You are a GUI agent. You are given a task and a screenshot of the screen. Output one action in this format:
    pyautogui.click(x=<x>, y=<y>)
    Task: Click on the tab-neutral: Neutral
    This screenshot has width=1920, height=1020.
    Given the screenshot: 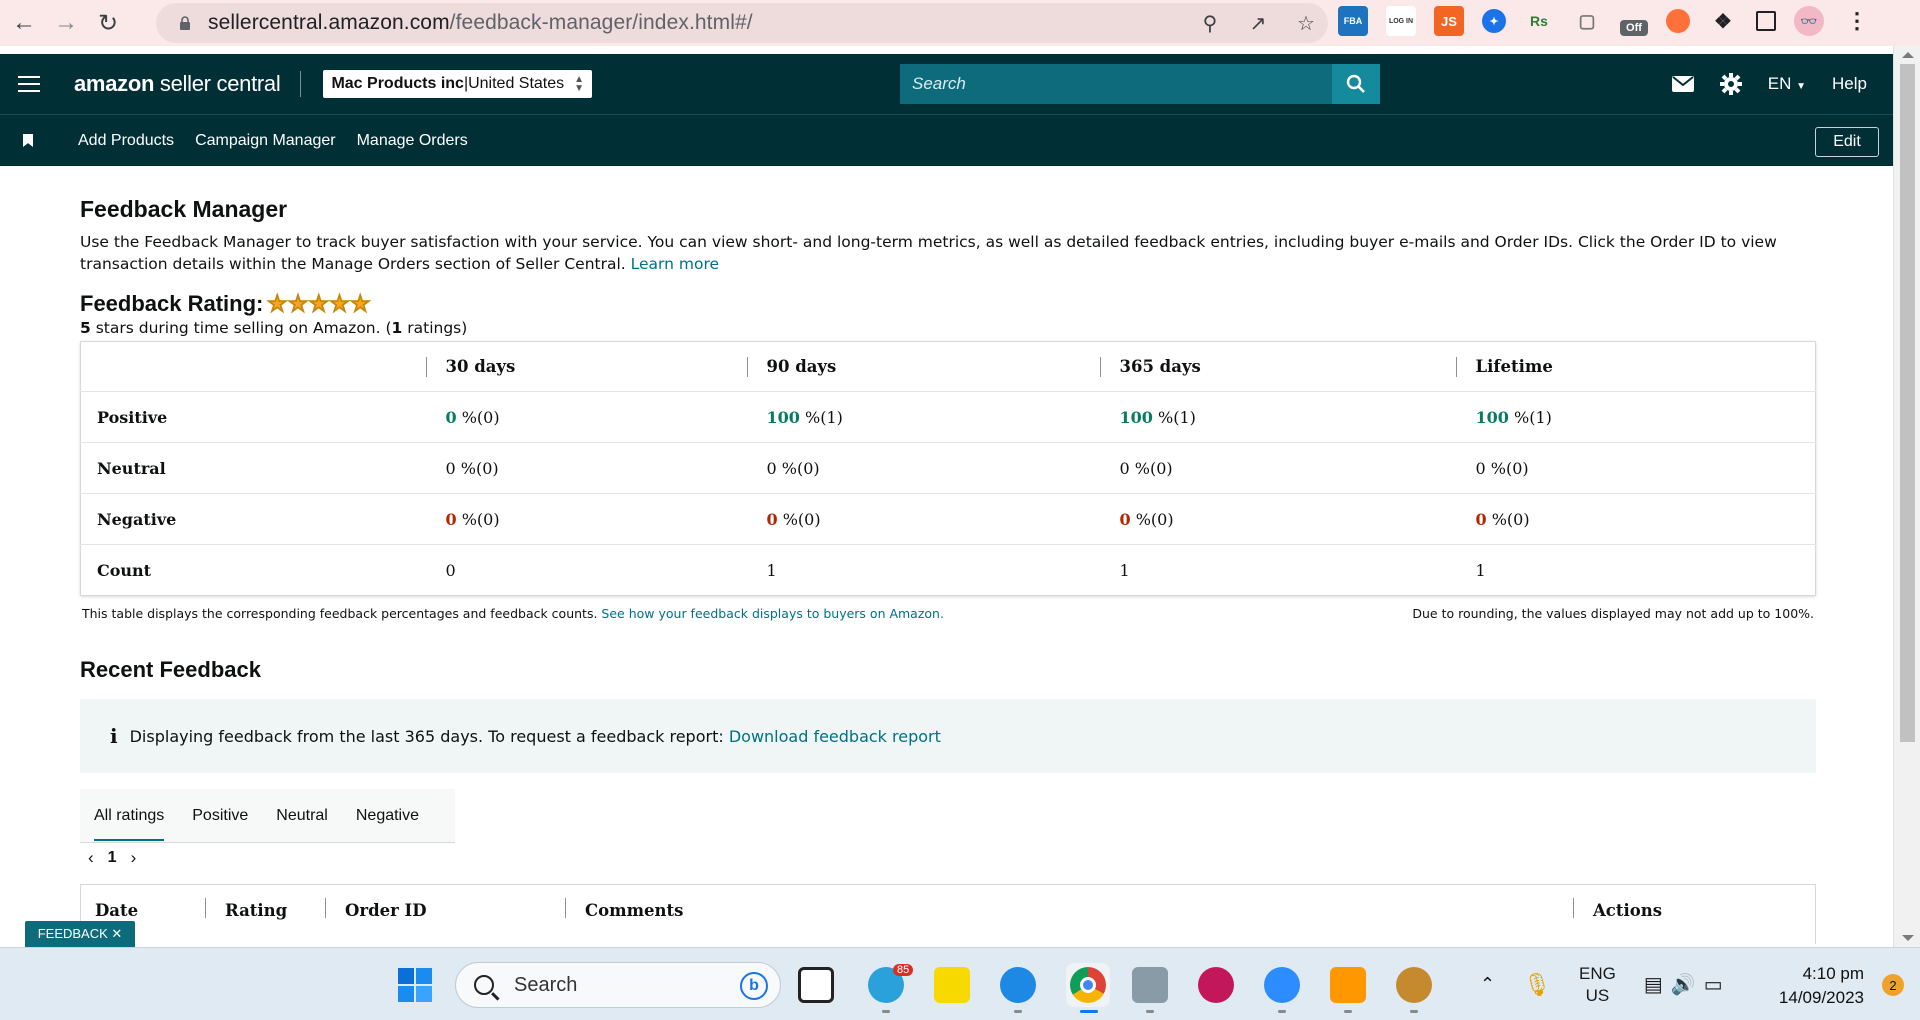 What is the action you would take?
    pyautogui.click(x=302, y=816)
    